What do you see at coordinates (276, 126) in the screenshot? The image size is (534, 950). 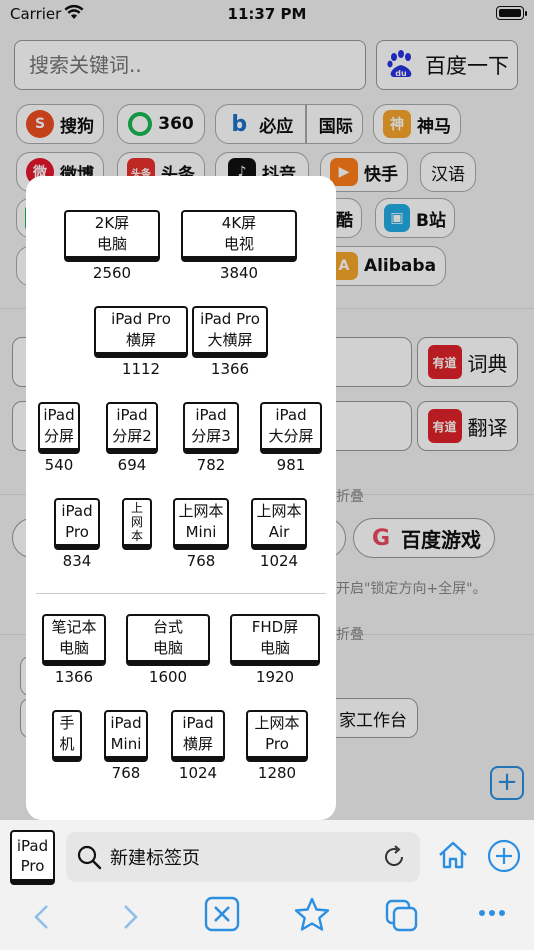 I see `chip-bing-label: 必应` at bounding box center [276, 126].